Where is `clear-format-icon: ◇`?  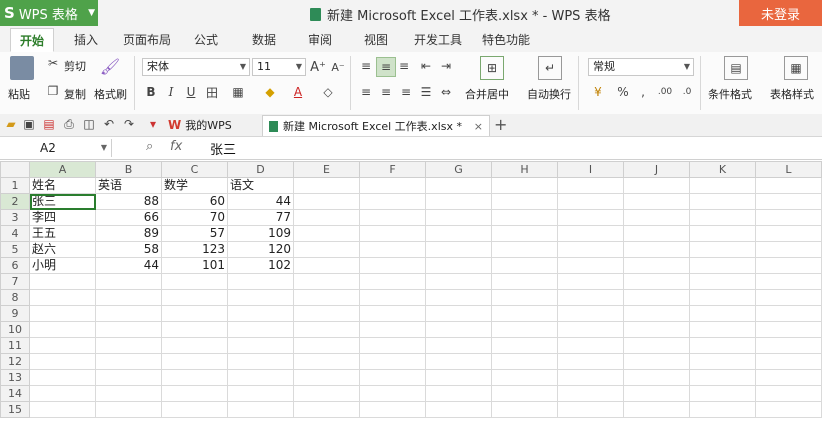 clear-format-icon: ◇ is located at coordinates (328, 92).